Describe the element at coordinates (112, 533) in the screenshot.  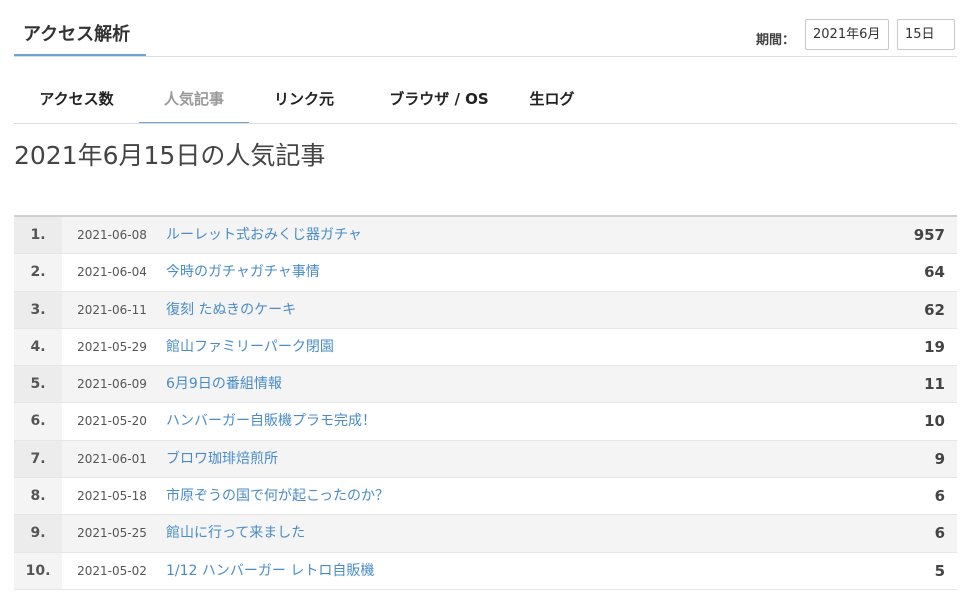
I see `date-cell: 2021-05-25` at that location.